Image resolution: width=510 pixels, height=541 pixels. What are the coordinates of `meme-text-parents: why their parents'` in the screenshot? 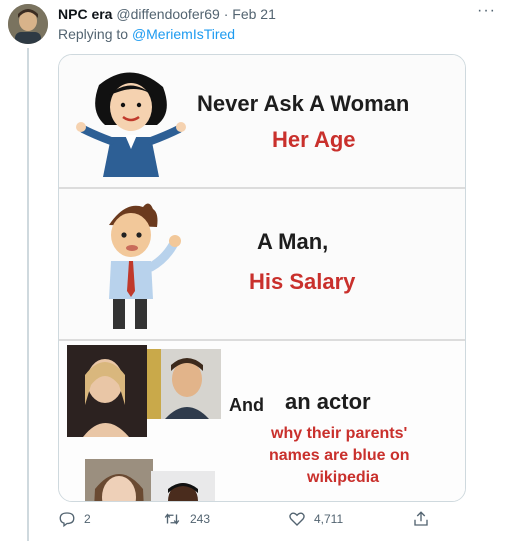 It's located at (339, 433).